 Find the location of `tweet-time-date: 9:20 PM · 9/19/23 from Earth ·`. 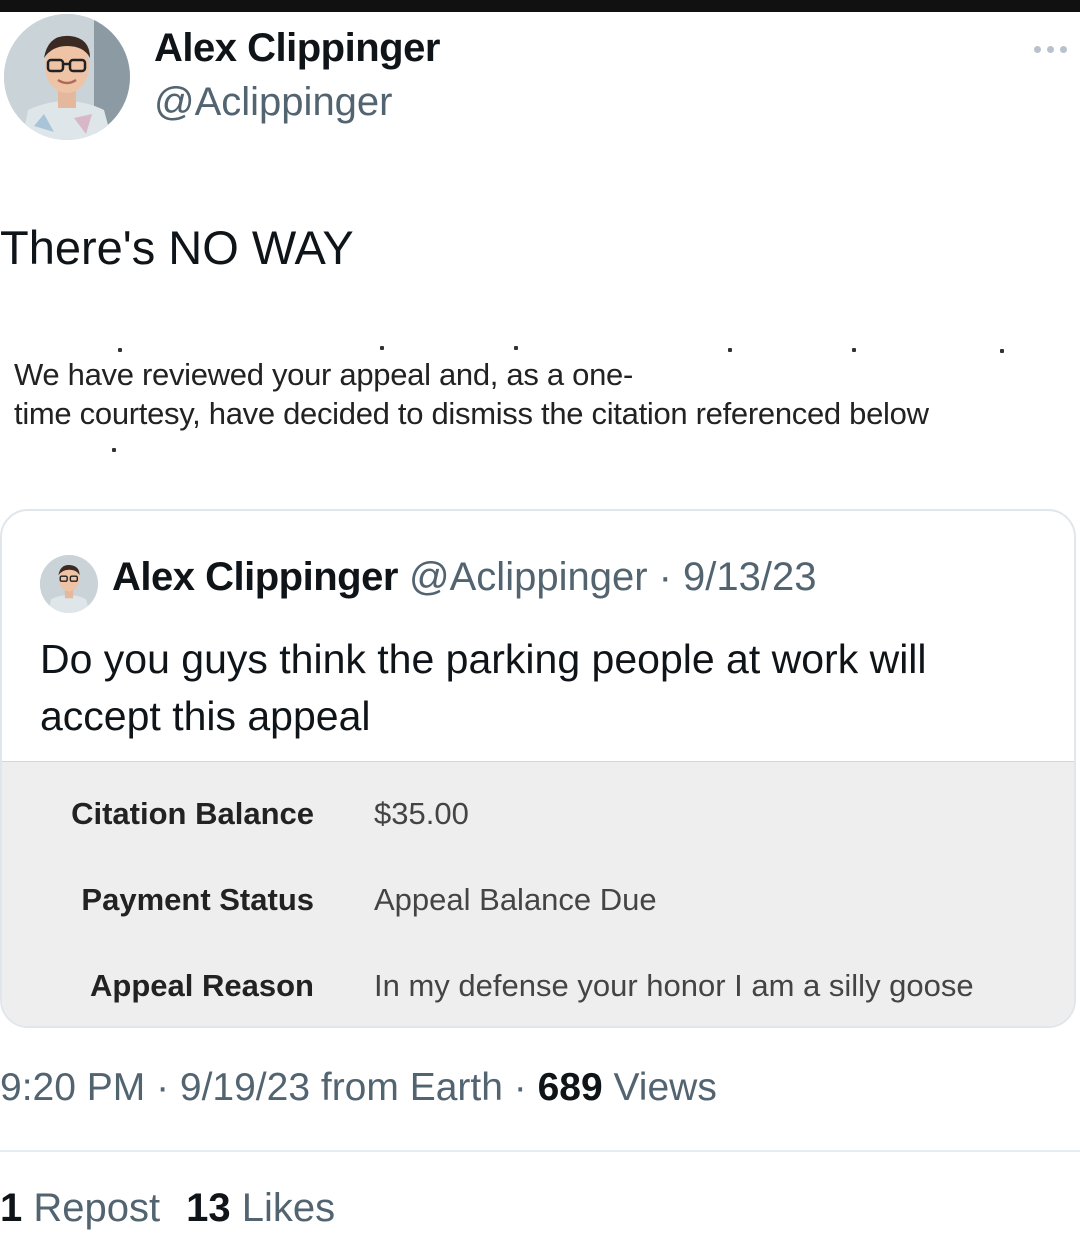

tweet-time-date: 9:20 PM · 9/19/23 from Earth · is located at coordinates (269, 1087).